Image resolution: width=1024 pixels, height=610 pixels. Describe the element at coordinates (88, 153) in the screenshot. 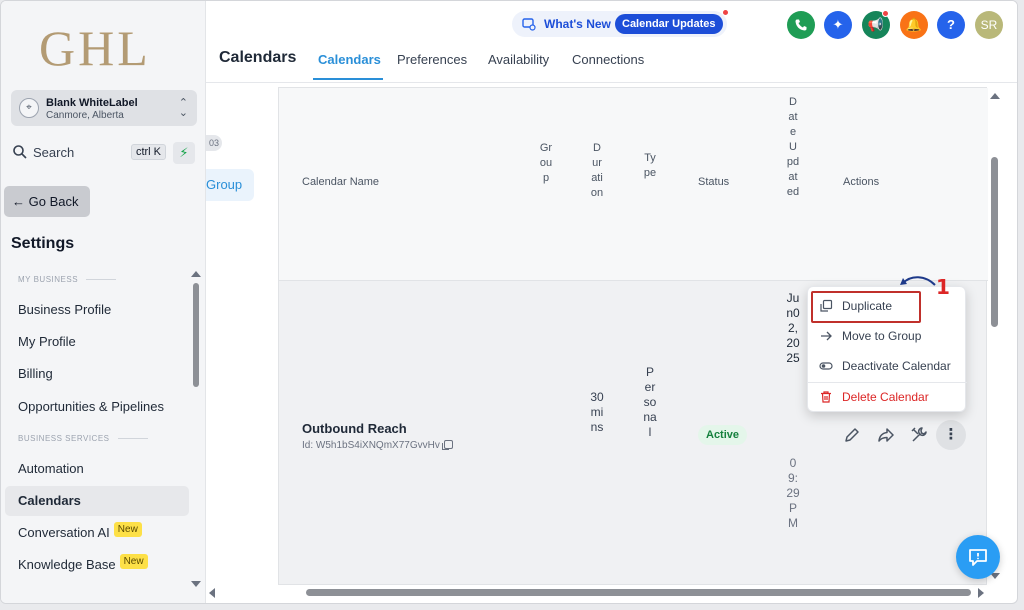

I see `search-button: Search ctrl K` at that location.